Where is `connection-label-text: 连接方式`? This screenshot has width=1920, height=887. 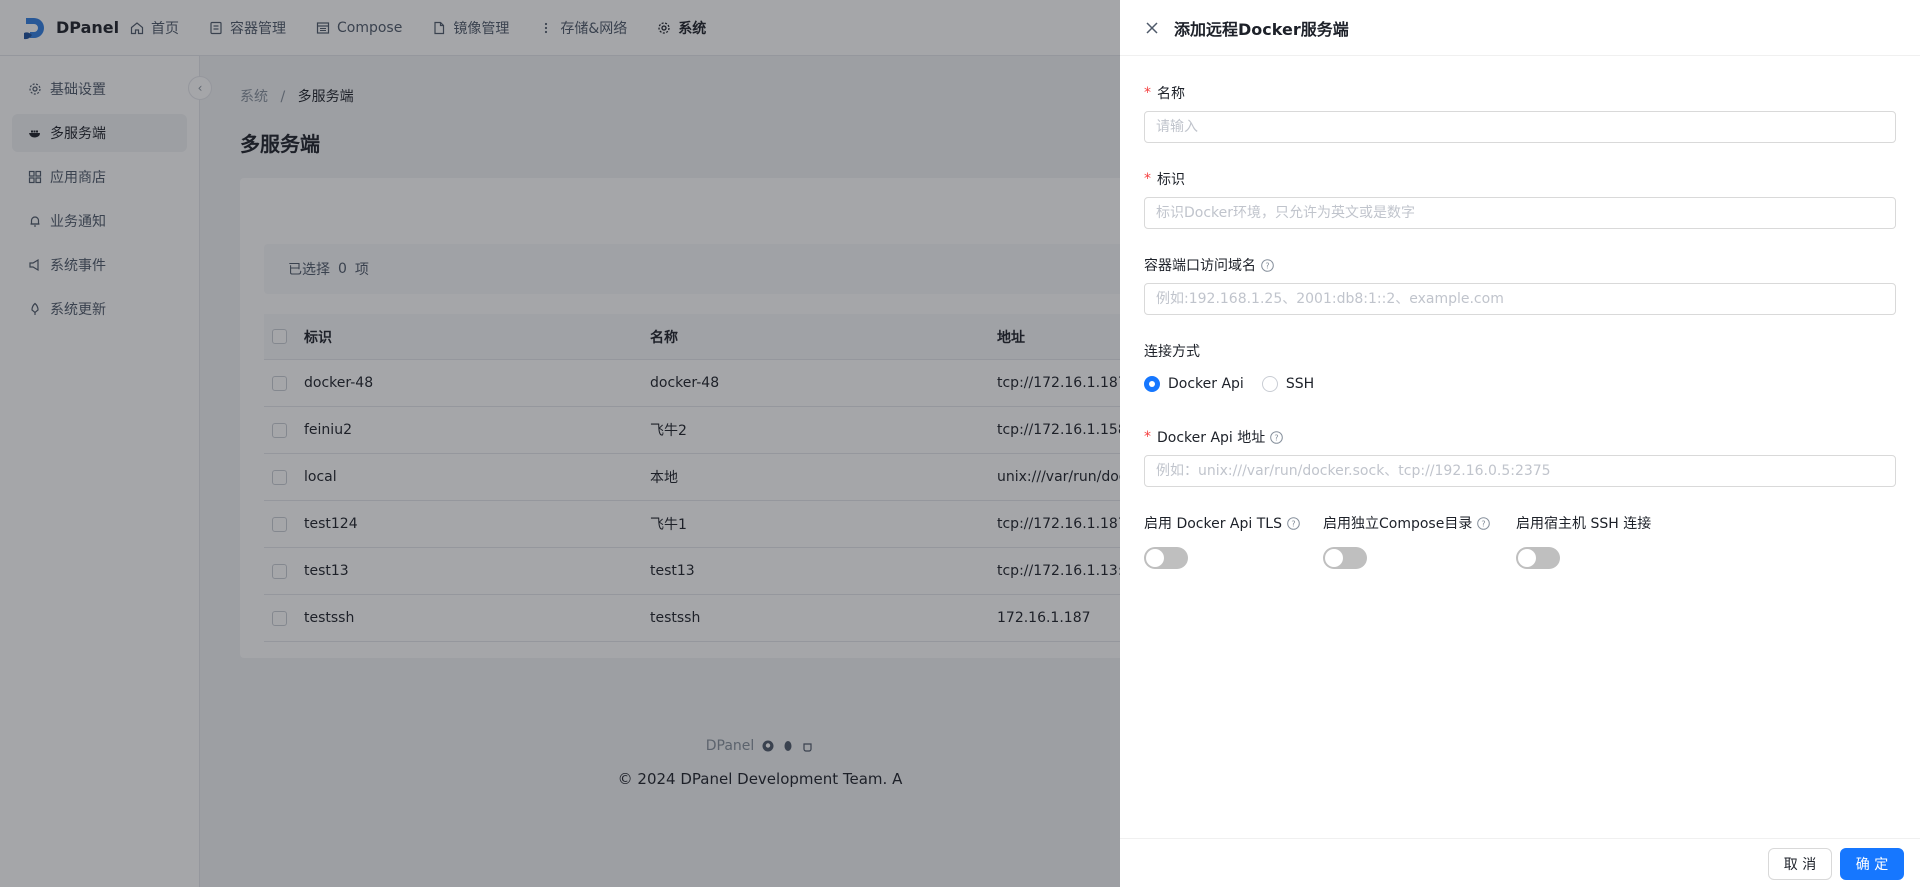 connection-label-text: 连接方式 is located at coordinates (1172, 352).